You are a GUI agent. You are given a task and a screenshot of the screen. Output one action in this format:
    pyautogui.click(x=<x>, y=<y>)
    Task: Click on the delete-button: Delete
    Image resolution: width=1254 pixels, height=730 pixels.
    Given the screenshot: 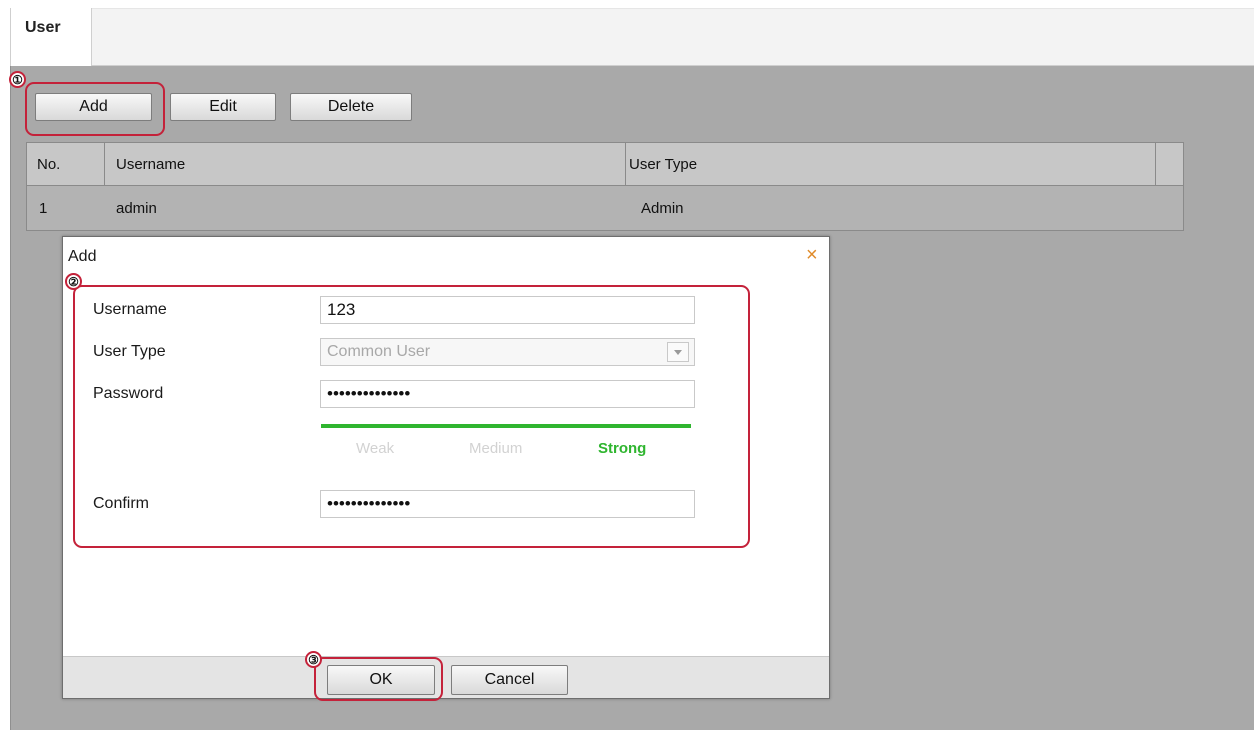 What is the action you would take?
    pyautogui.click(x=351, y=107)
    